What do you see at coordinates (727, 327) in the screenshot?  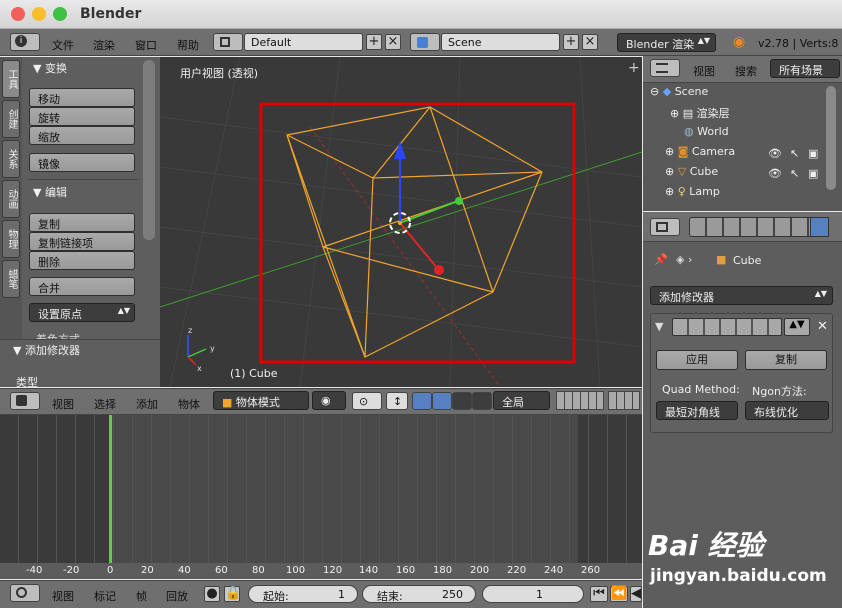 I see `modifier-toggle-icons` at bounding box center [727, 327].